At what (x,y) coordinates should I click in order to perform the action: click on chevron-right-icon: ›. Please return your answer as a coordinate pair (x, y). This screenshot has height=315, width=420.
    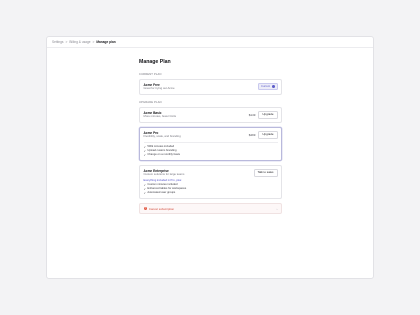
    Looking at the image, I should click on (277, 208).